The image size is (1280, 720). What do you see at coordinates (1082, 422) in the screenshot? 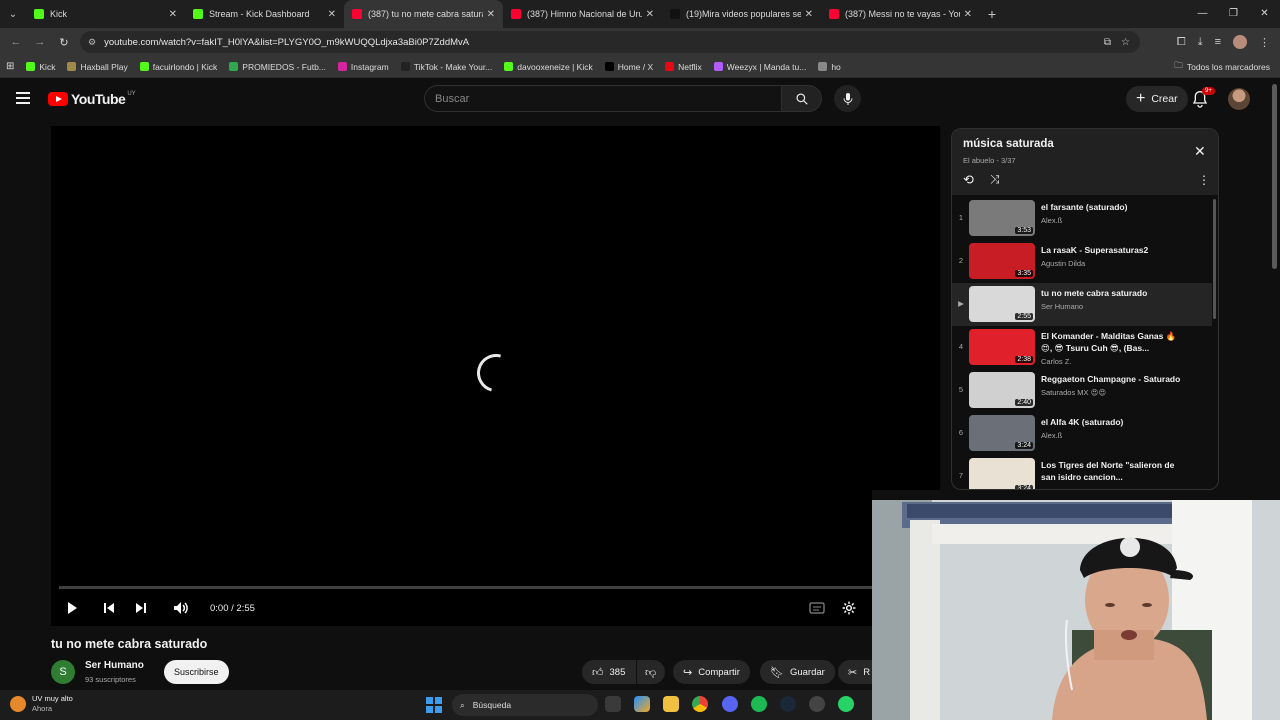
I see `playlist-item-title: el Alfa 4K (saturado)` at bounding box center [1082, 422].